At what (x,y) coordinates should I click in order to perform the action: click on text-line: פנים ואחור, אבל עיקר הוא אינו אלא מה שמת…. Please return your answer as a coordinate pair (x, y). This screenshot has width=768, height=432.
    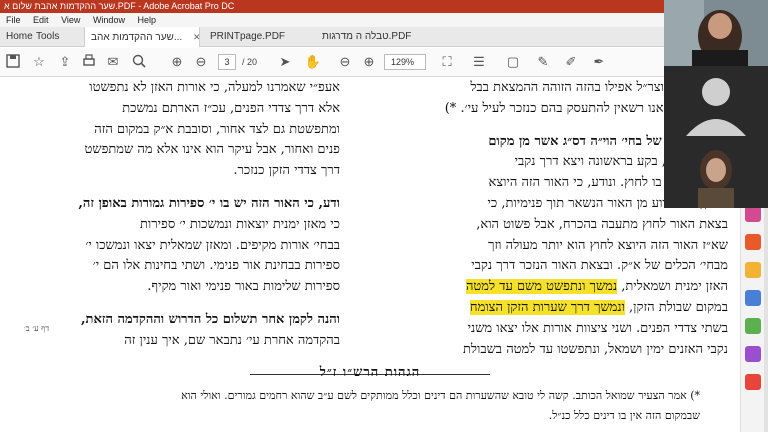
    Looking at the image, I should click on (212, 150).